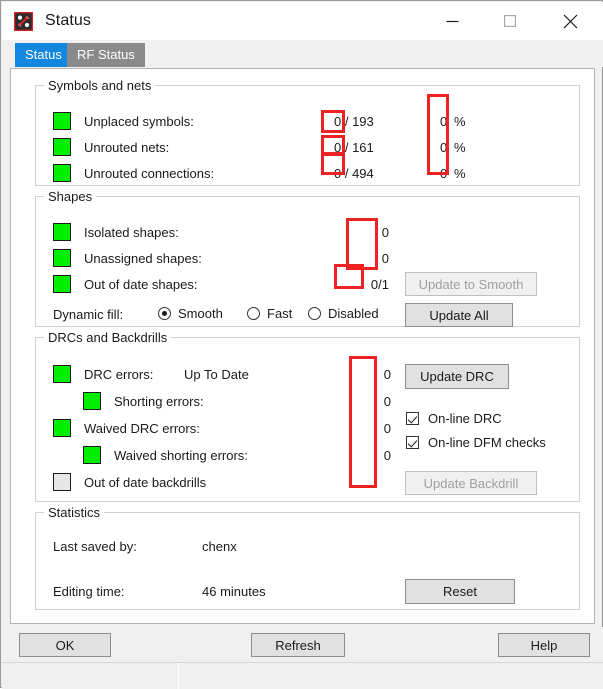 This screenshot has width=603, height=689. What do you see at coordinates (70, 196) in the screenshot?
I see `group-title-shapes: Shapes` at bounding box center [70, 196].